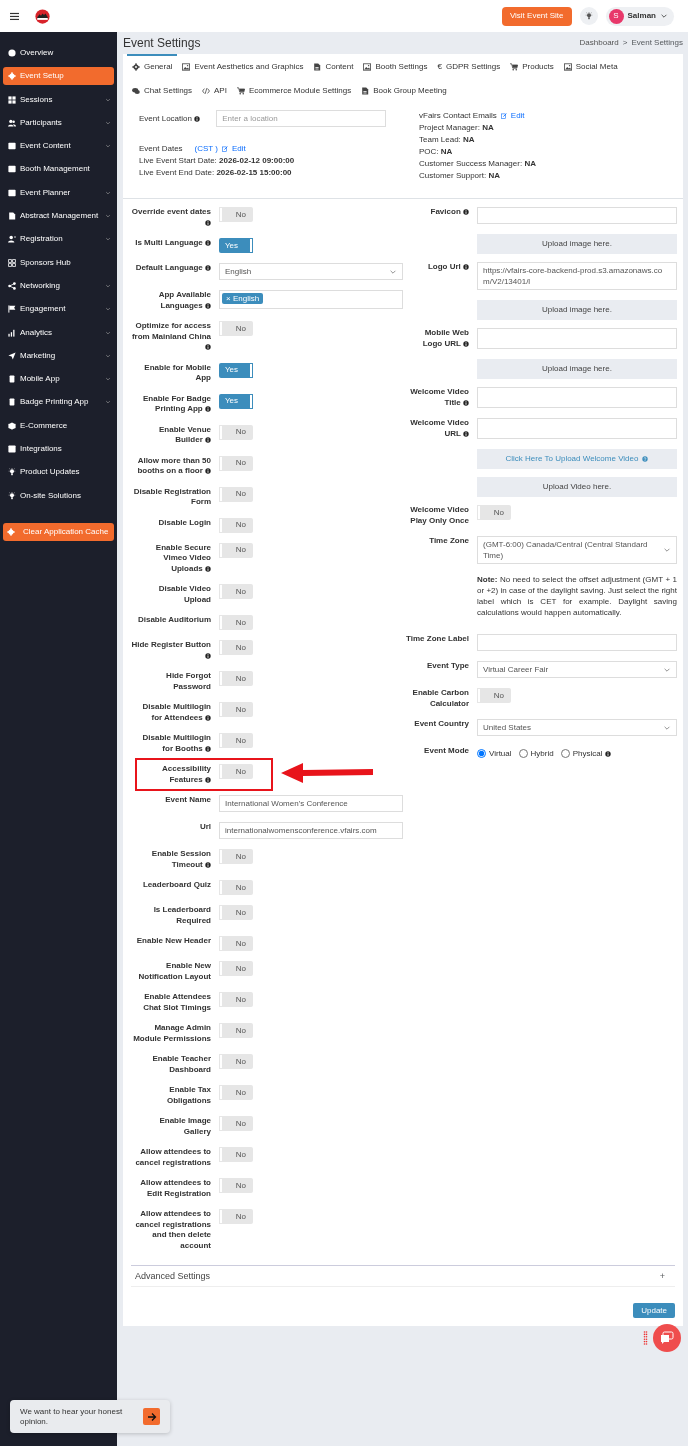 The image size is (688, 1446). Describe the element at coordinates (214, 90) in the screenshot. I see `tab: API` at that location.